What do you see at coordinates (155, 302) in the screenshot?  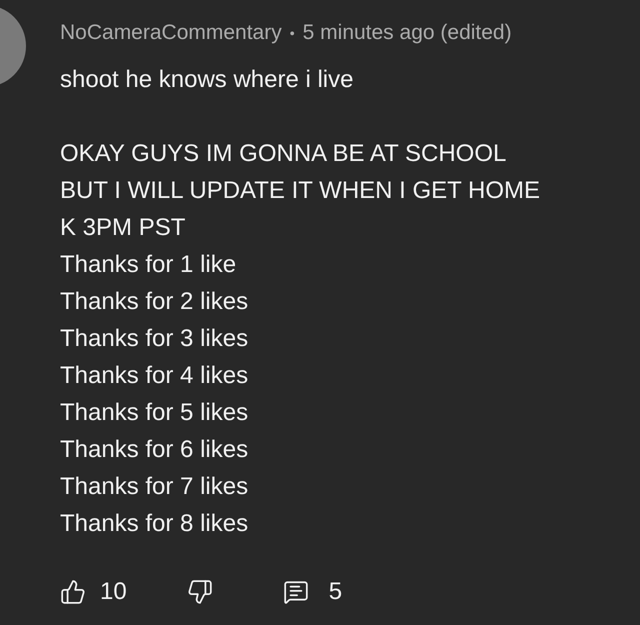 I see `comment-line: Thanks for 2 likes` at bounding box center [155, 302].